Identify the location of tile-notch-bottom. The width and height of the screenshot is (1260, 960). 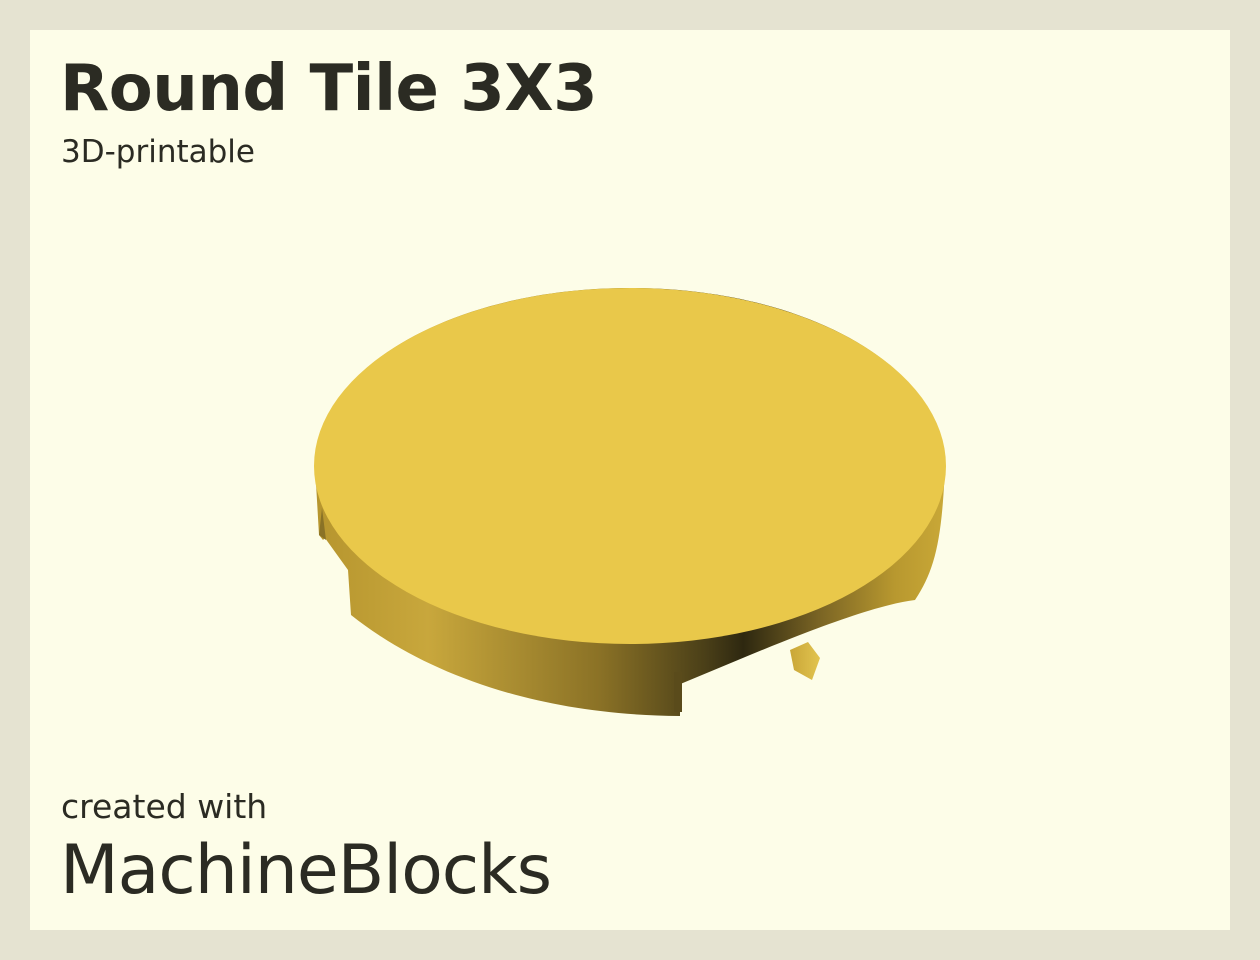
(678, 692).